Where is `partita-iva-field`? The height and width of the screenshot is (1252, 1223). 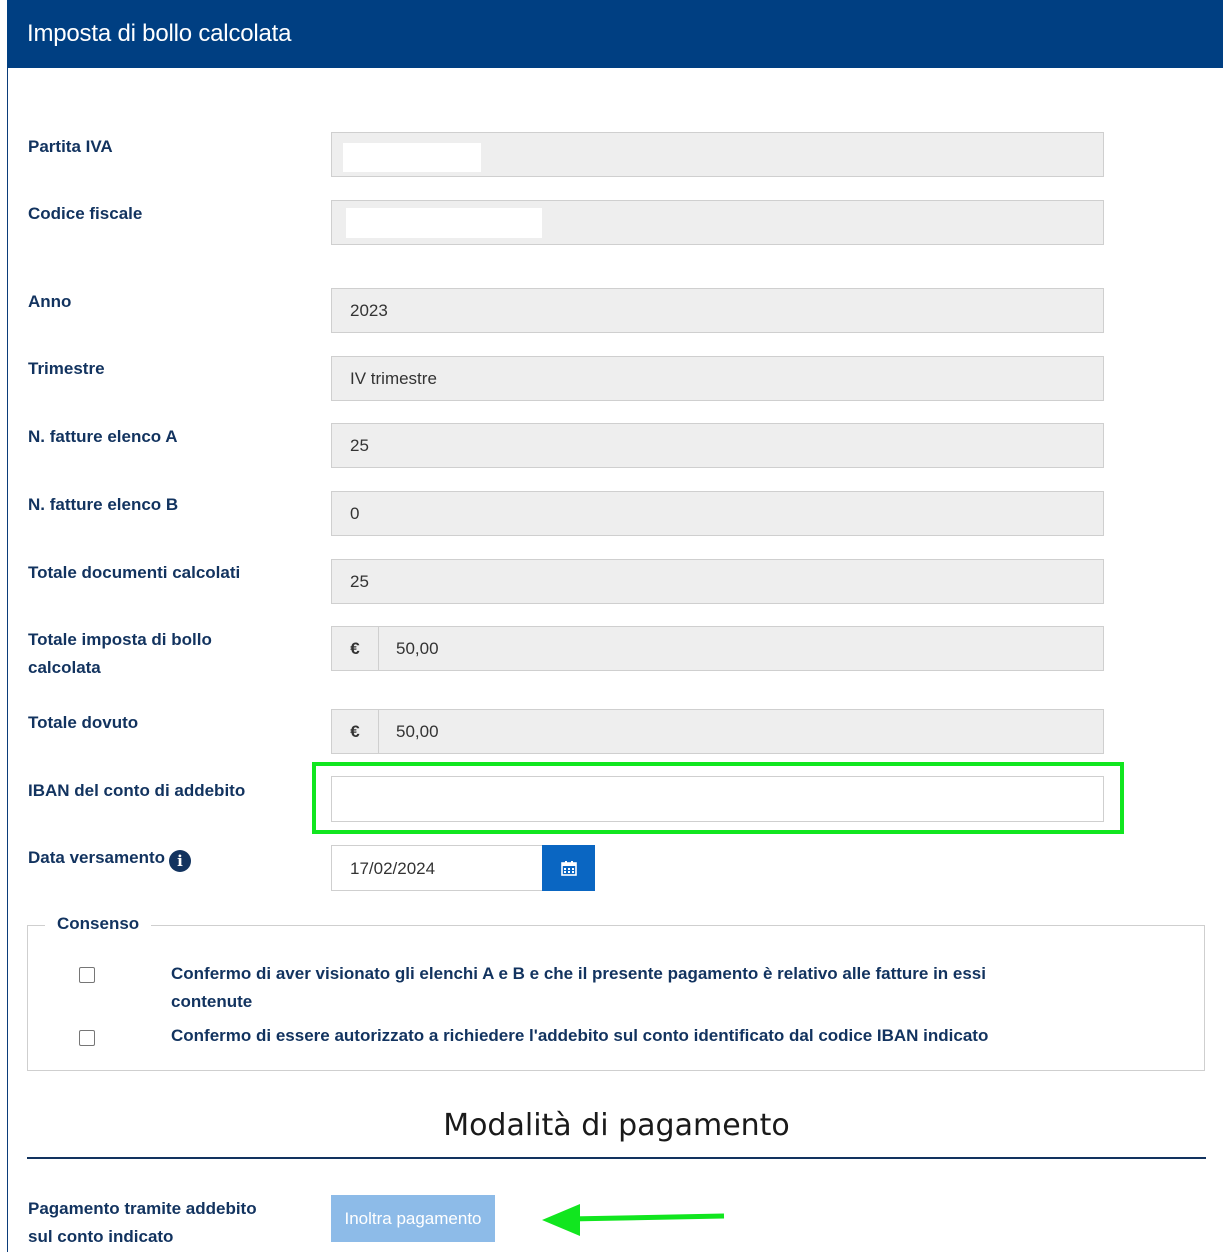 partita-iva-field is located at coordinates (717, 154).